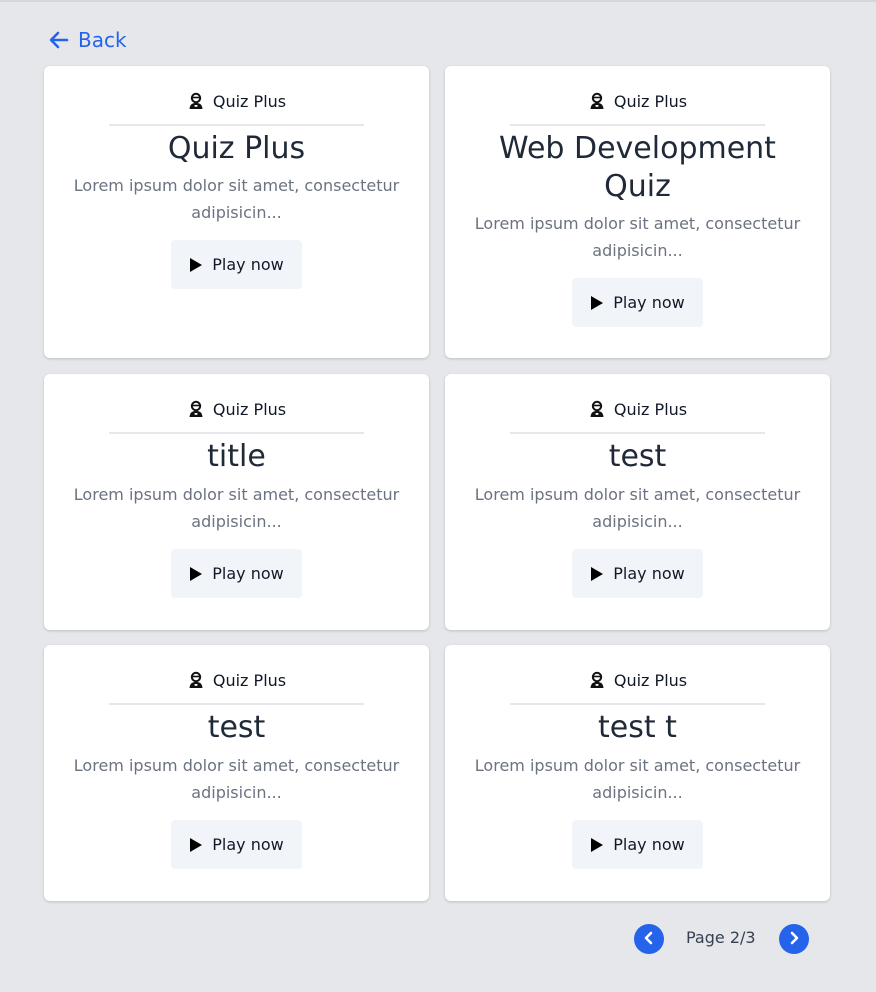  I want to click on quiz-title: Web Development Quiz, so click(637, 167).